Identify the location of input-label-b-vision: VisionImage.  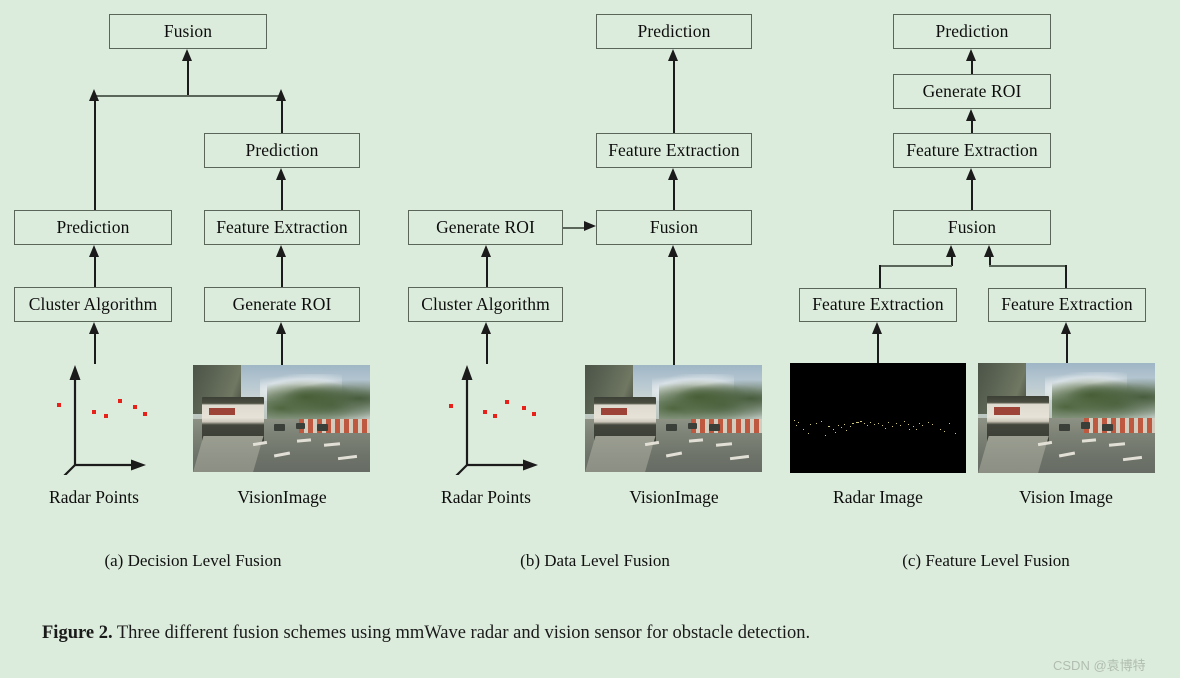
(674, 497).